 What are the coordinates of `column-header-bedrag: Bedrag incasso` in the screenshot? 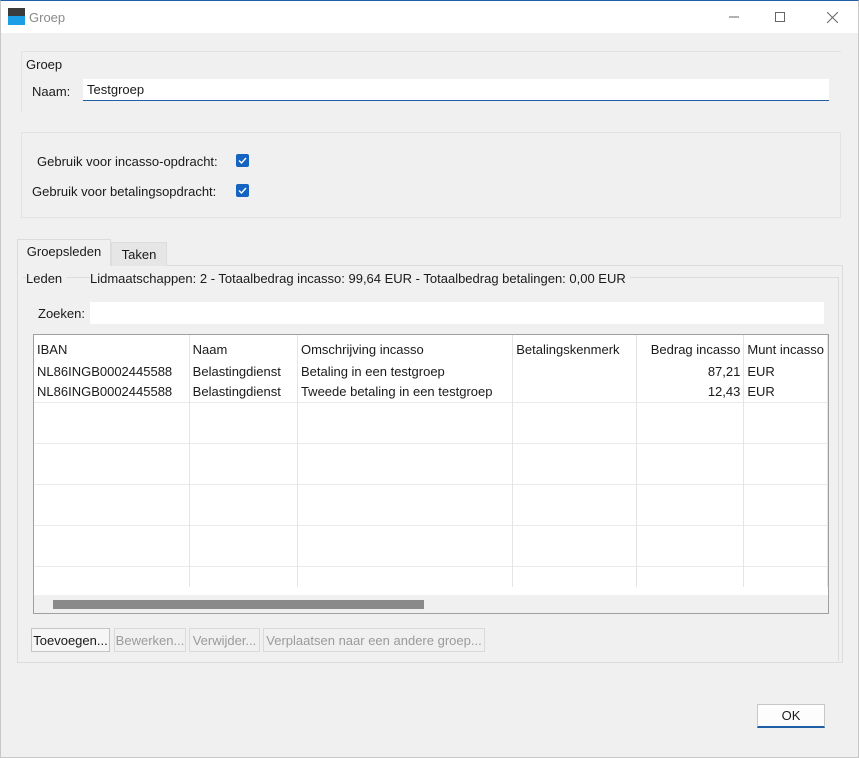 It's located at (690, 348).